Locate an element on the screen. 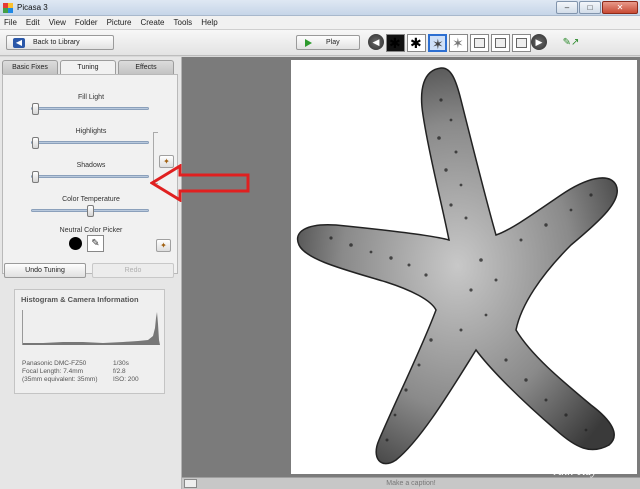  shadows-slider is located at coordinates (90, 177).